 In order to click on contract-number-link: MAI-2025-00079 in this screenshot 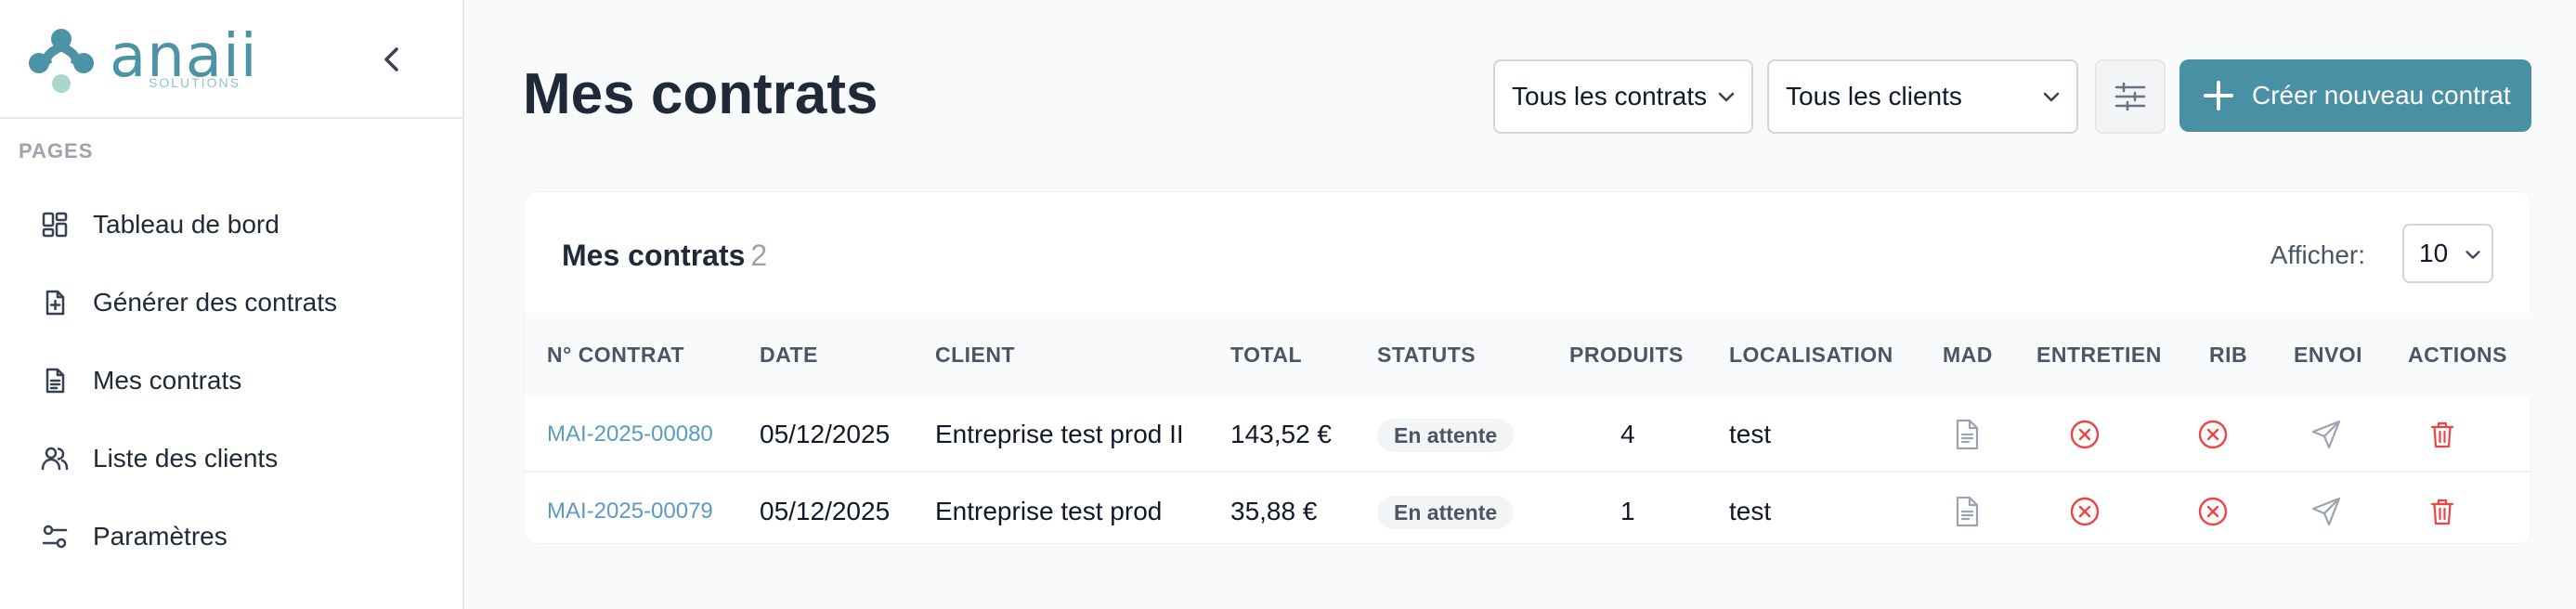, I will do `click(630, 511)`.